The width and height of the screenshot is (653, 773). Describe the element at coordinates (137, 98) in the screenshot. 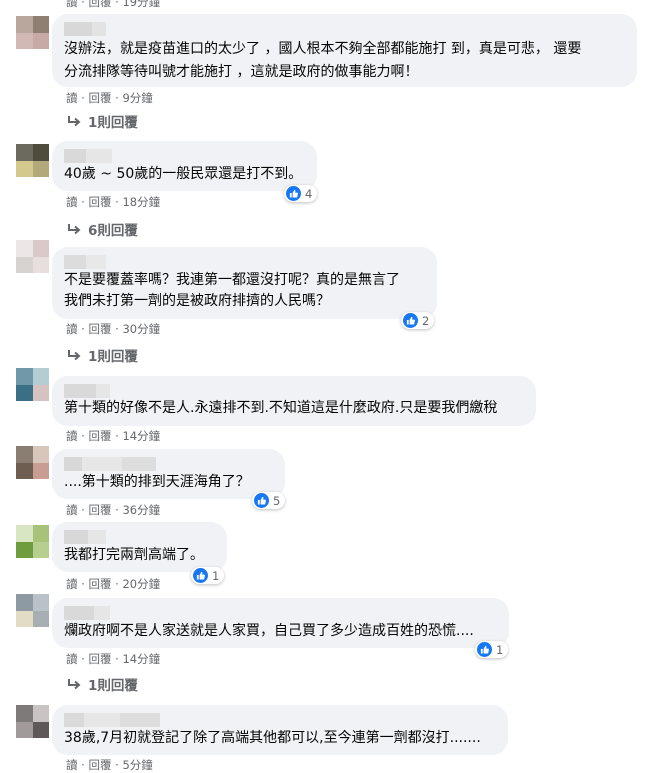

I see `comment-time: 9分鐘` at that location.